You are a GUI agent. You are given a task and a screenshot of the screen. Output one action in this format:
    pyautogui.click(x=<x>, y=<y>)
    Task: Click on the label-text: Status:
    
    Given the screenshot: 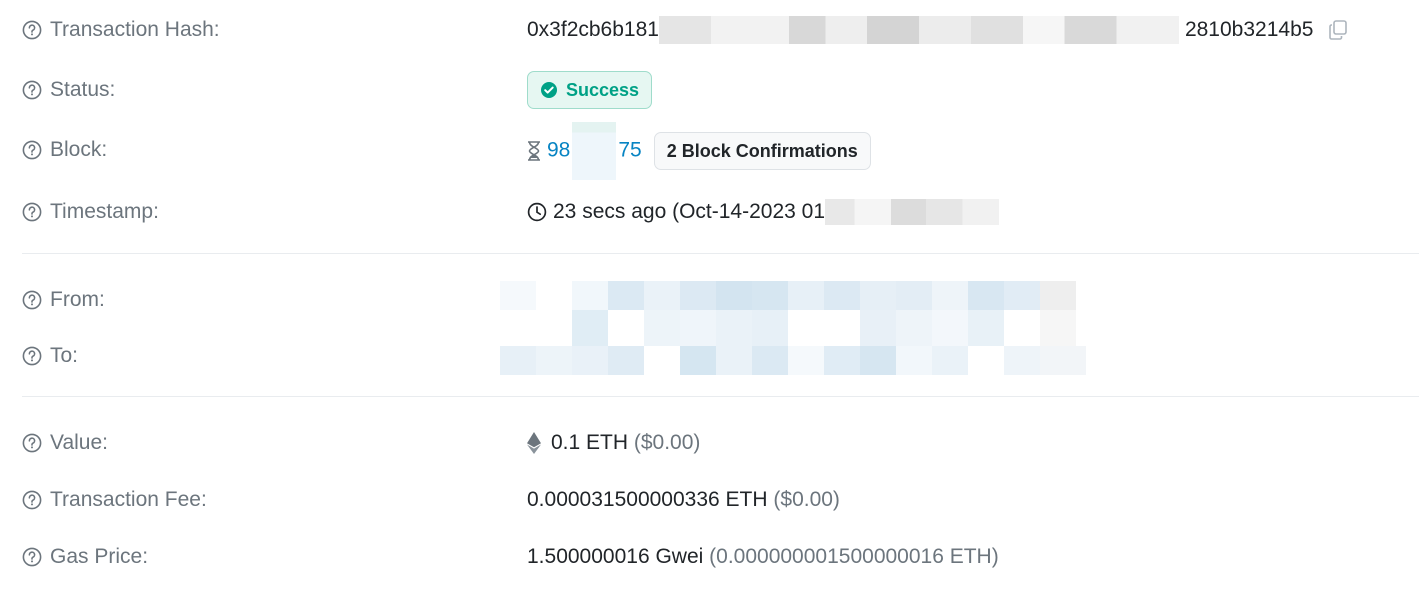 What is the action you would take?
    pyautogui.click(x=83, y=89)
    